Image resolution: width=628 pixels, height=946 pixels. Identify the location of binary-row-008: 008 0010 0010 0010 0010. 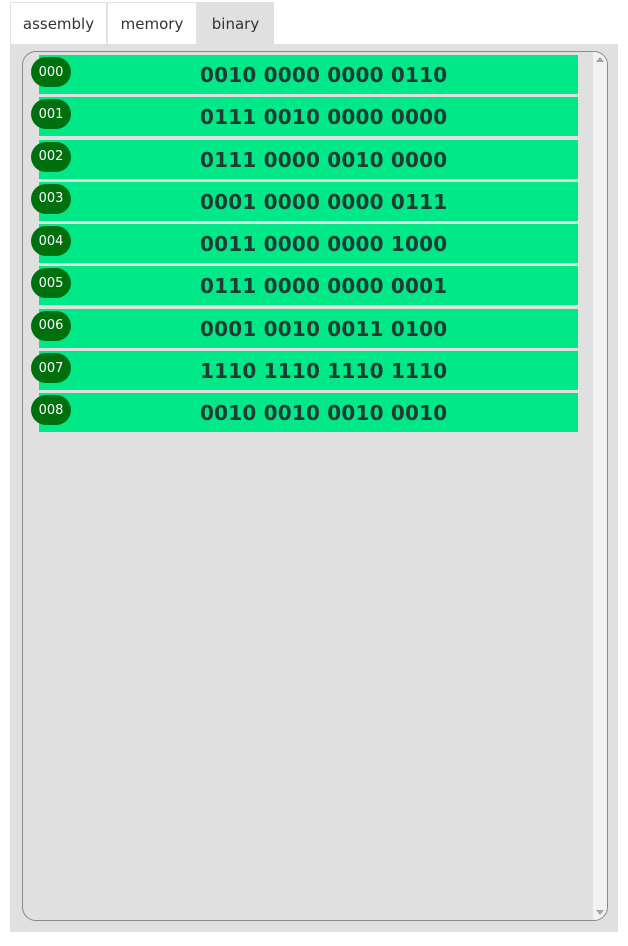
(308, 413).